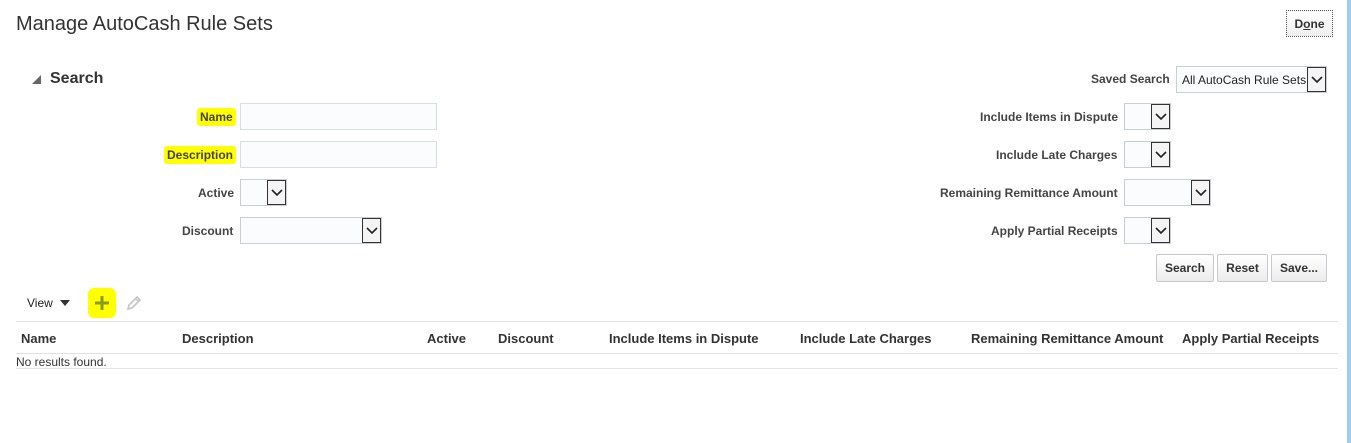 This screenshot has width=1351, height=443. I want to click on done-label-part: ne, so click(1317, 23).